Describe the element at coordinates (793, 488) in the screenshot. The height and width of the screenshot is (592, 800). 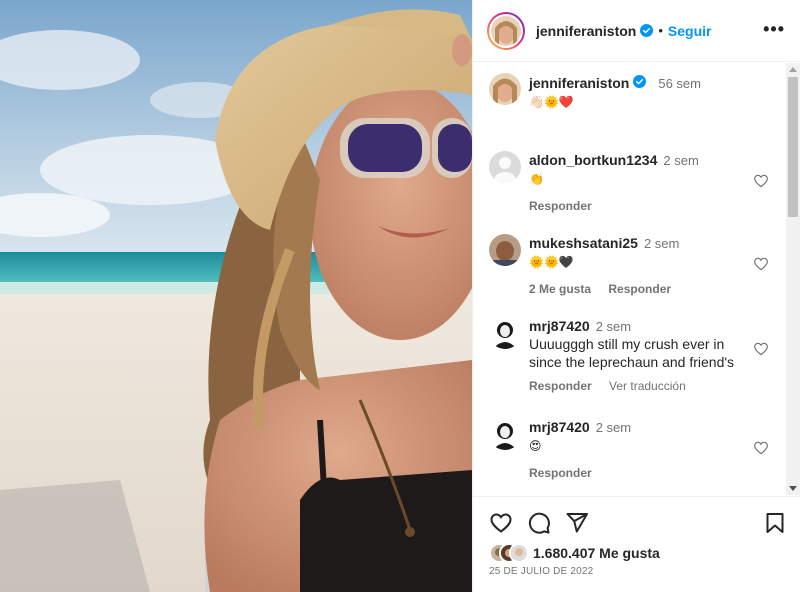
I see `scroll-down-arrow-icon` at that location.